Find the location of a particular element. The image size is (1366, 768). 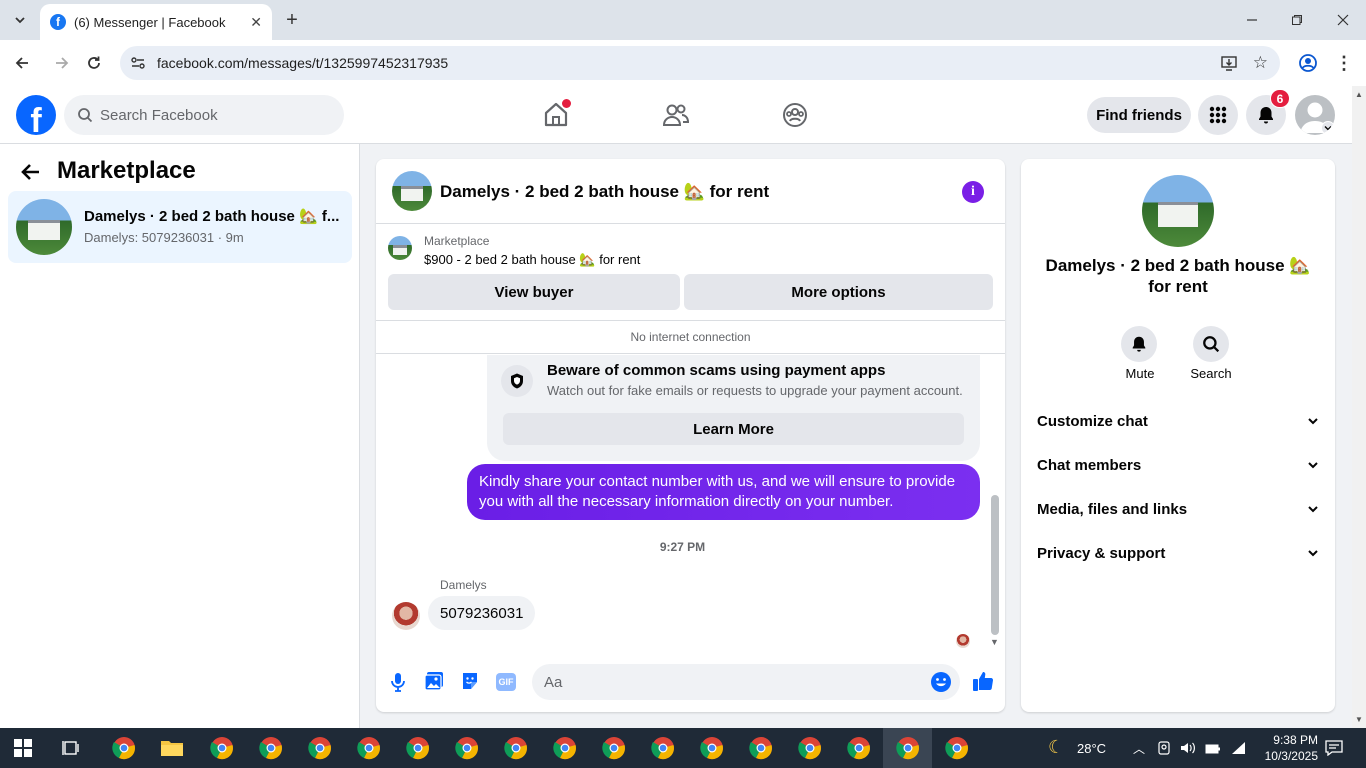

notification-center-icon is located at coordinates (1334, 750).